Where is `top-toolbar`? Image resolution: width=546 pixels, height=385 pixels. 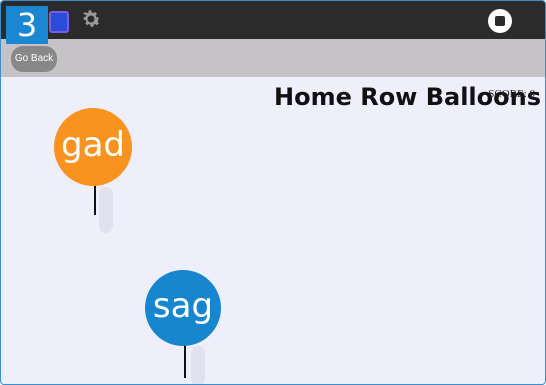
top-toolbar is located at coordinates (273, 20).